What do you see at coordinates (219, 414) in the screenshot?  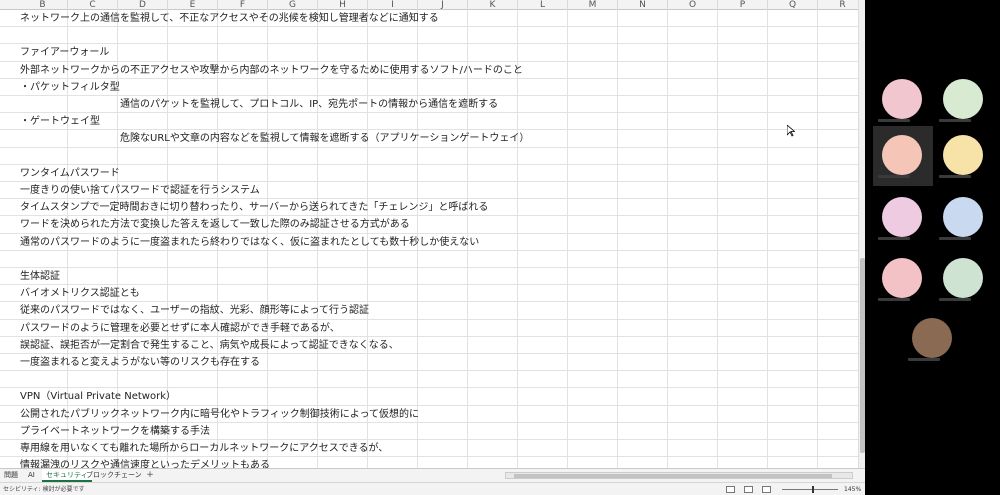 I see `cell-text: 公開されたパブリックネットワーク内に暗号化やトラフィック制御技術によって仮想的に` at bounding box center [219, 414].